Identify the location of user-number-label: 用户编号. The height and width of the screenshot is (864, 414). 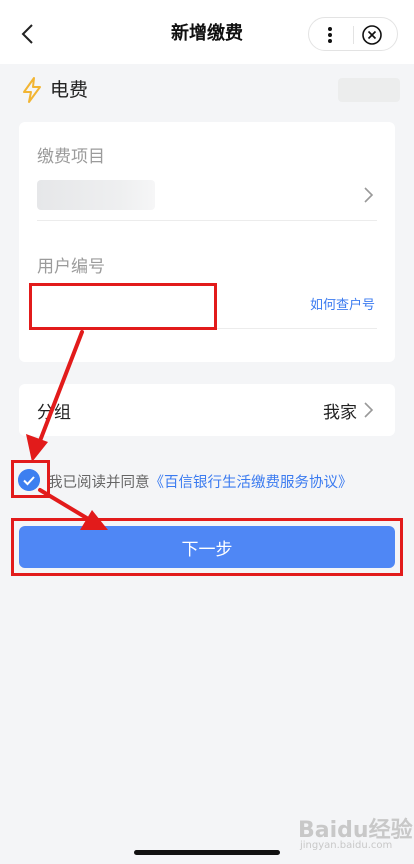
(71, 267).